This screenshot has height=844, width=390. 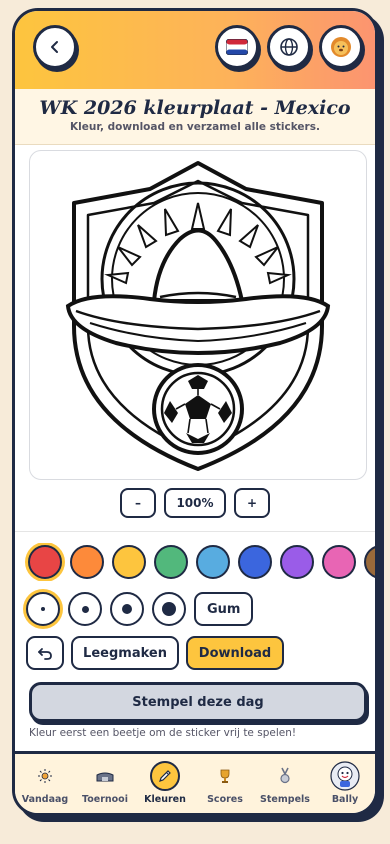 I want to click on zoom-level: 100%, so click(x=195, y=503).